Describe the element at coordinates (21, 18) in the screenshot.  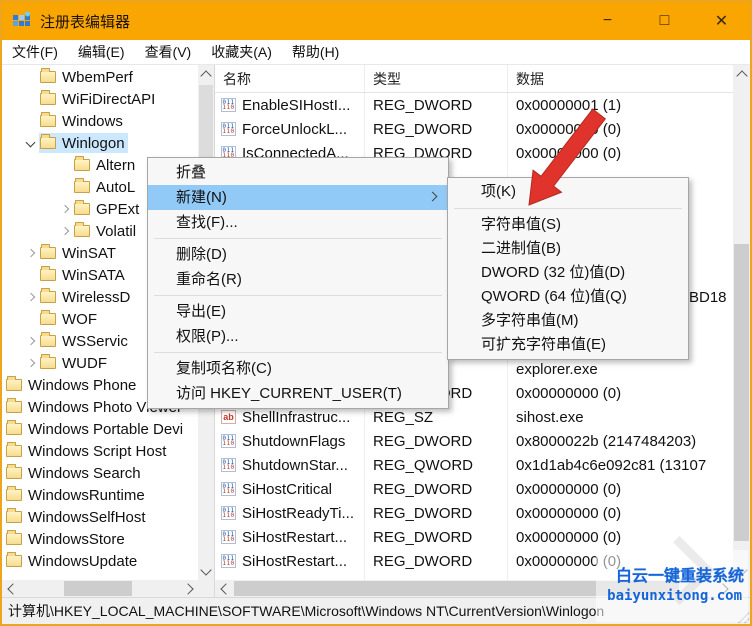
I see `registry-app-icon` at that location.